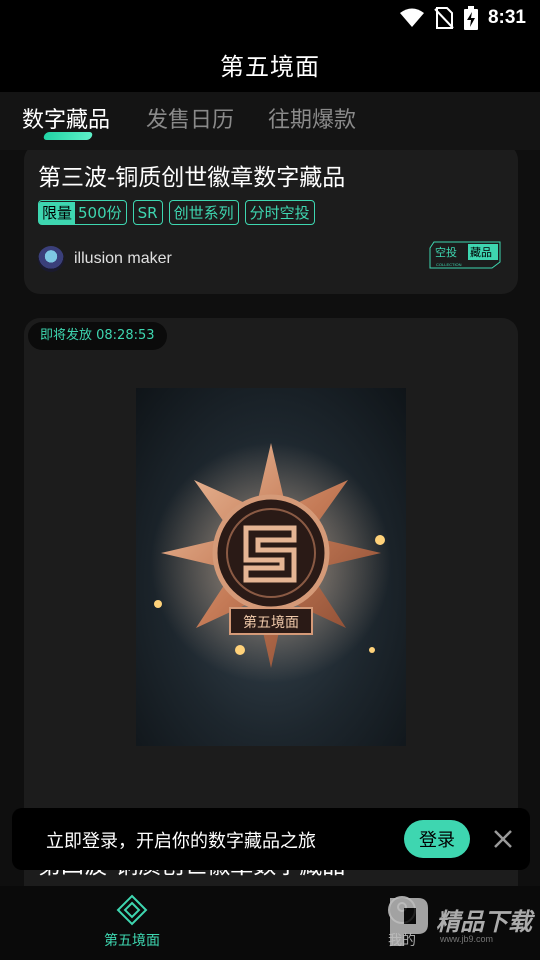 The height and width of the screenshot is (960, 540). What do you see at coordinates (484, 922) in the screenshot?
I see `watermark-text: 精品下载` at bounding box center [484, 922].